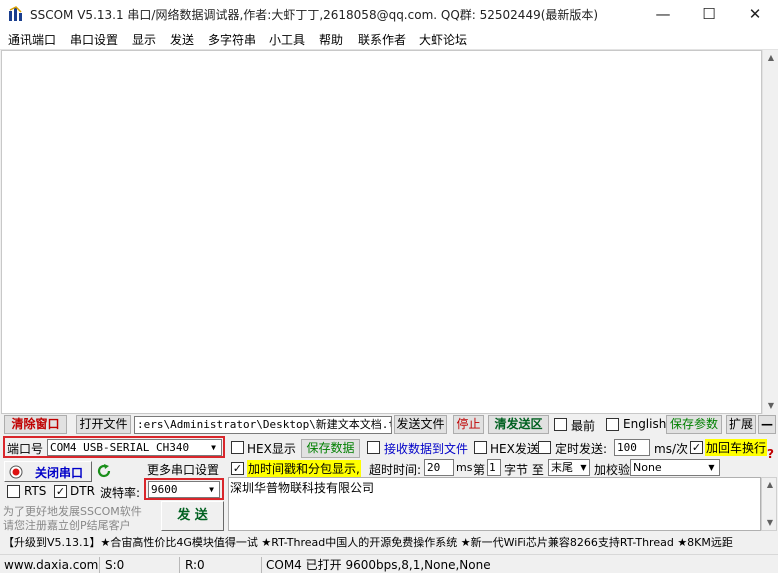 The height and width of the screenshot is (573, 778). I want to click on save-data-button: 保存数据, so click(330, 448).